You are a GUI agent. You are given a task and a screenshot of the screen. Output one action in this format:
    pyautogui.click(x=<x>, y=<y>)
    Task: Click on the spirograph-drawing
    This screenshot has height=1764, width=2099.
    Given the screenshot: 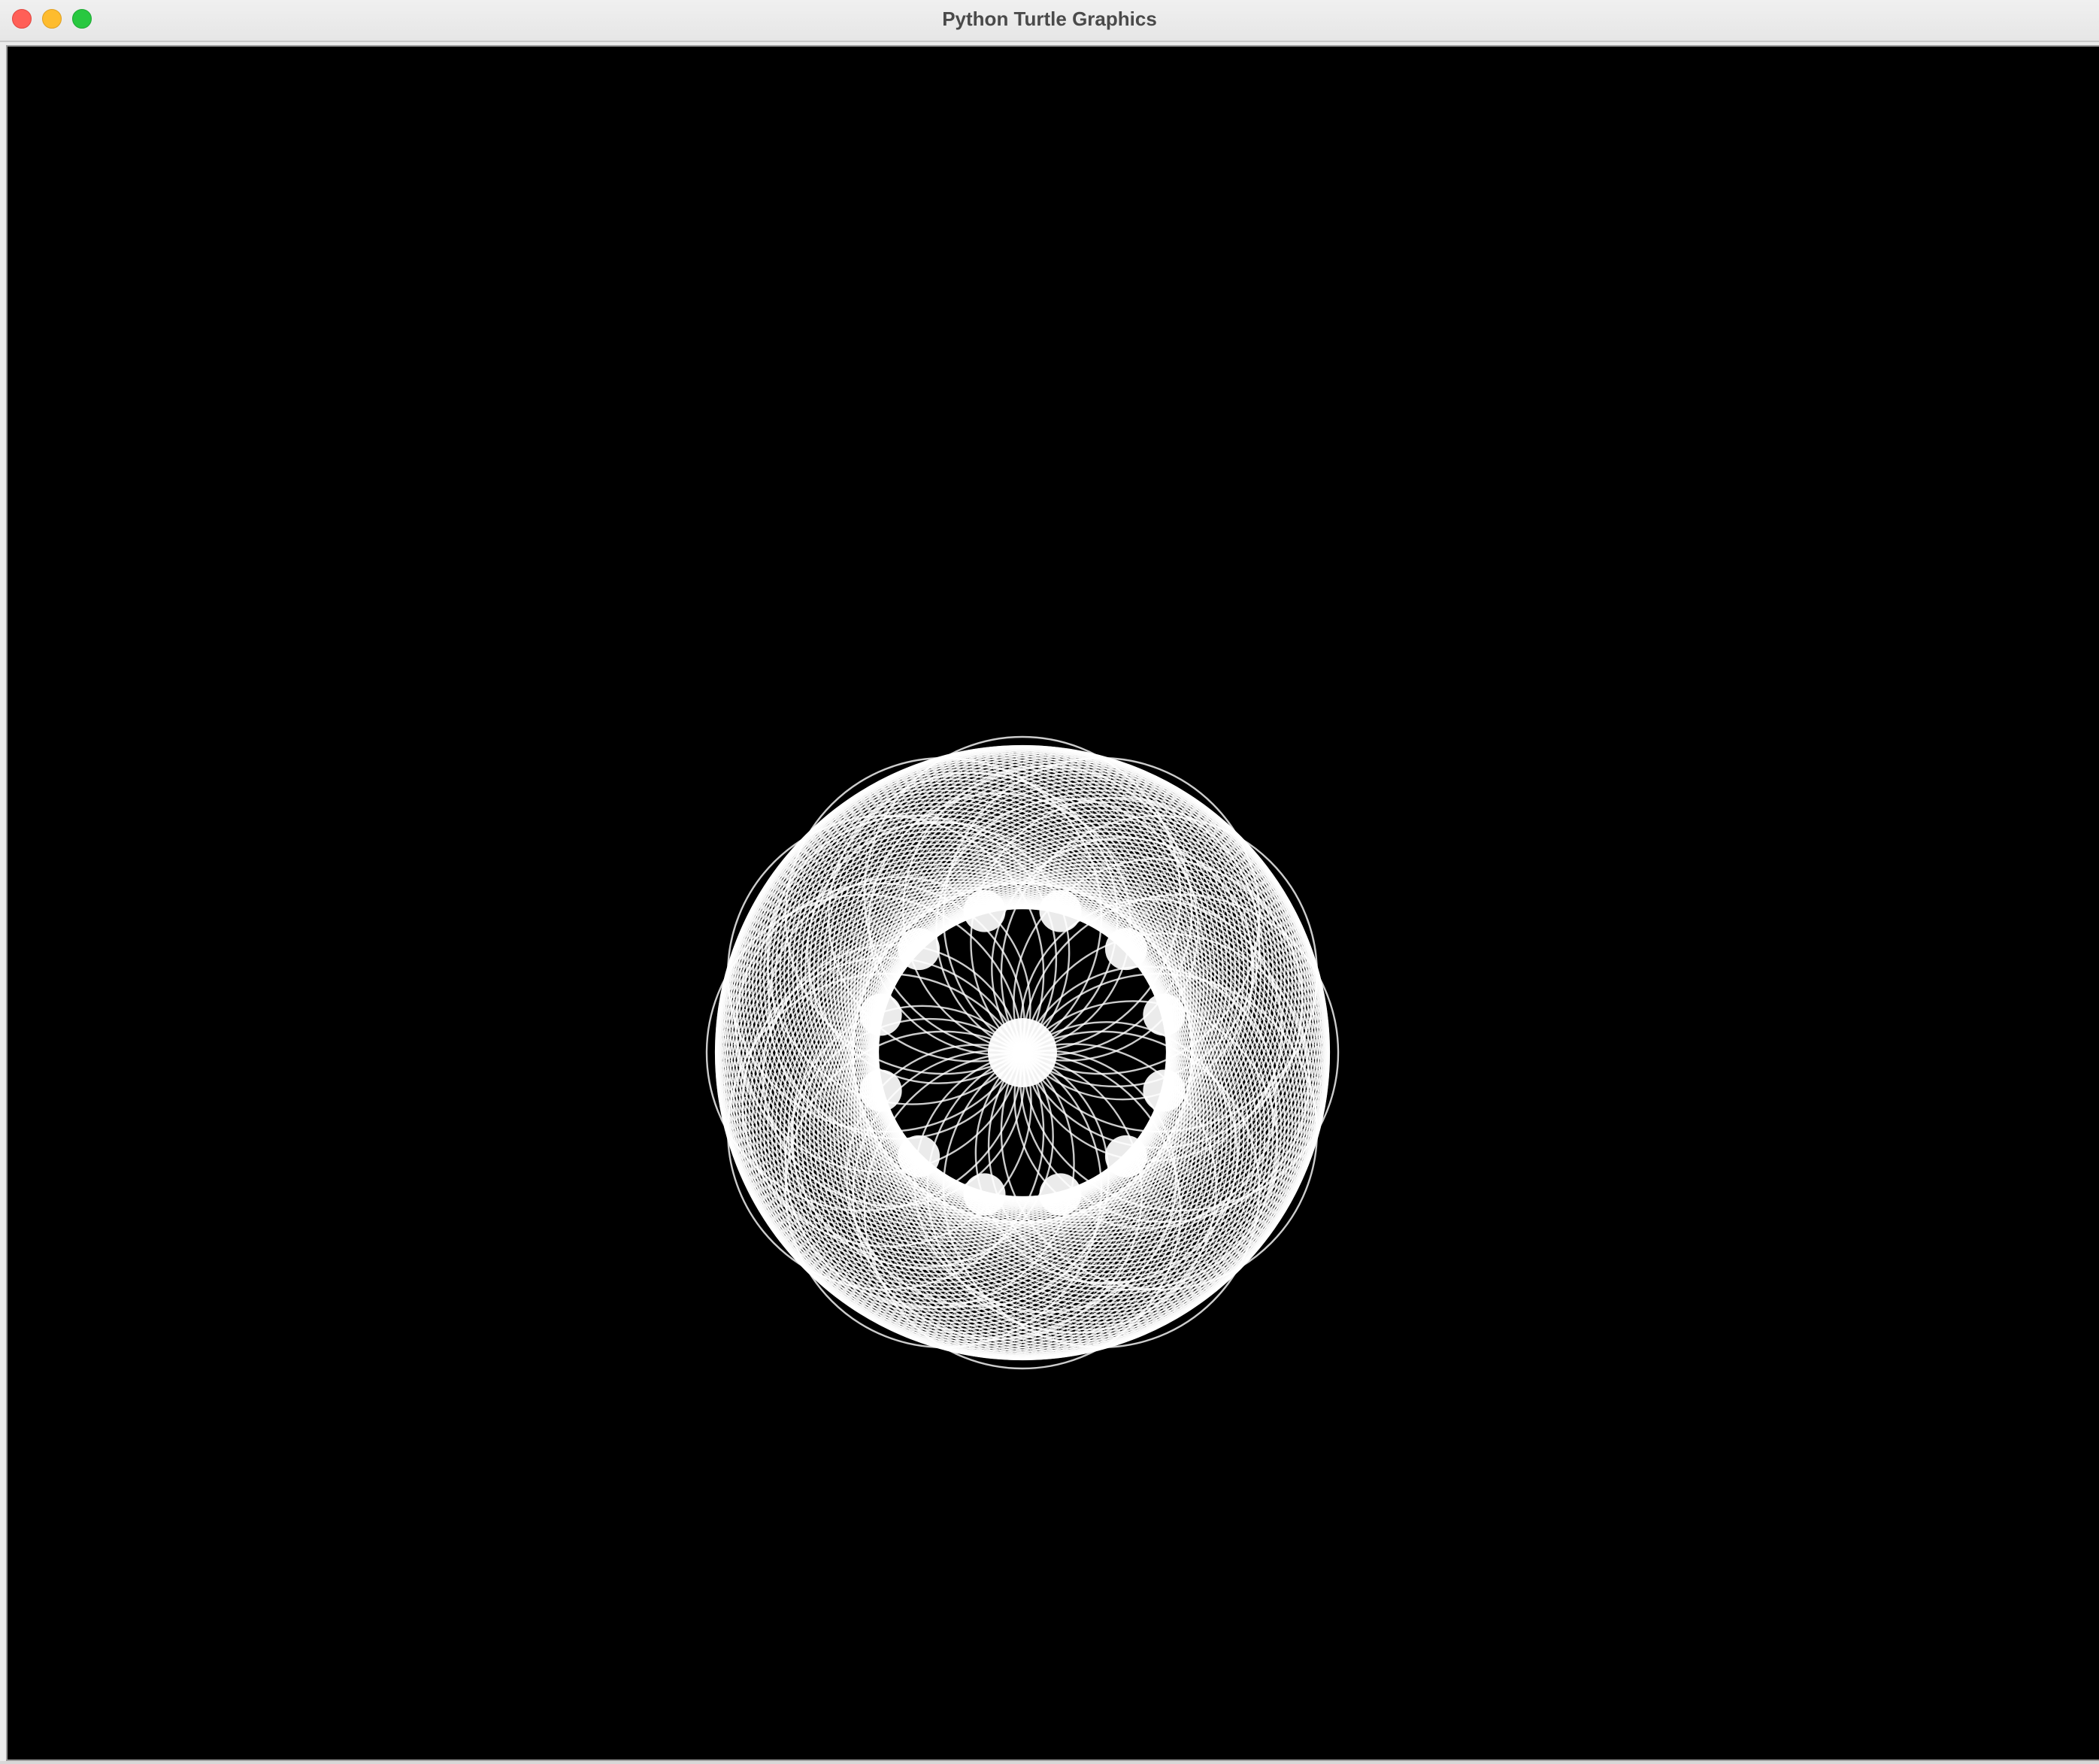 What is the action you would take?
    pyautogui.click(x=1023, y=1052)
    